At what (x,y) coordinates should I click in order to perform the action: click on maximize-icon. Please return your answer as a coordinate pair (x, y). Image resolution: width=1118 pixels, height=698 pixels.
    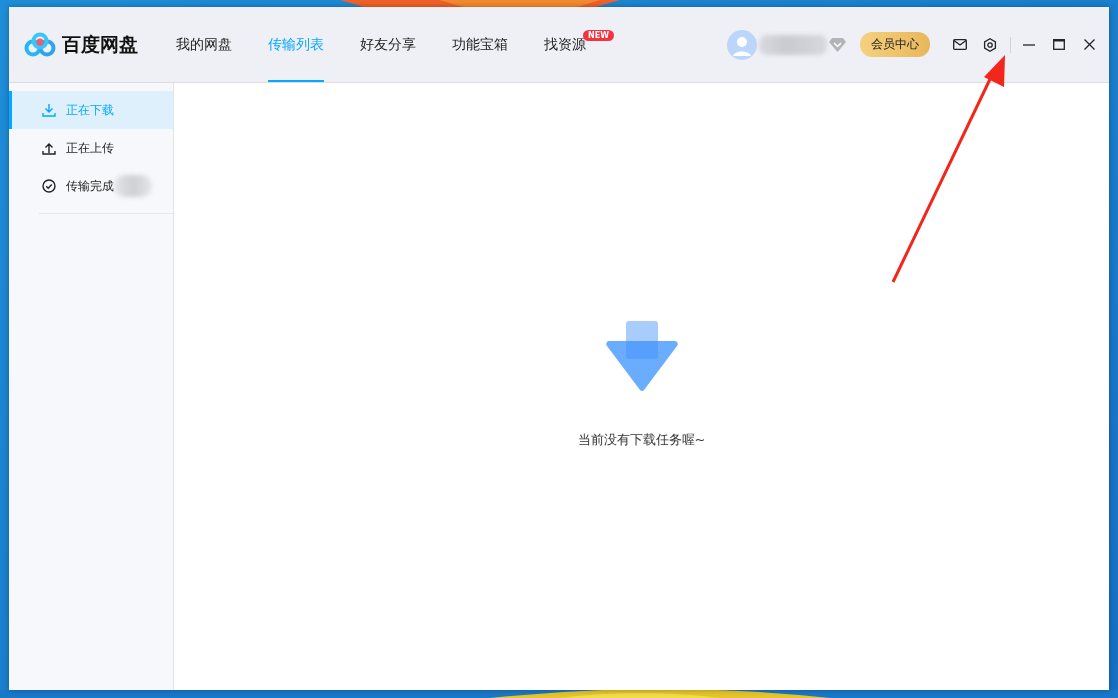
    Looking at the image, I should click on (1059, 44).